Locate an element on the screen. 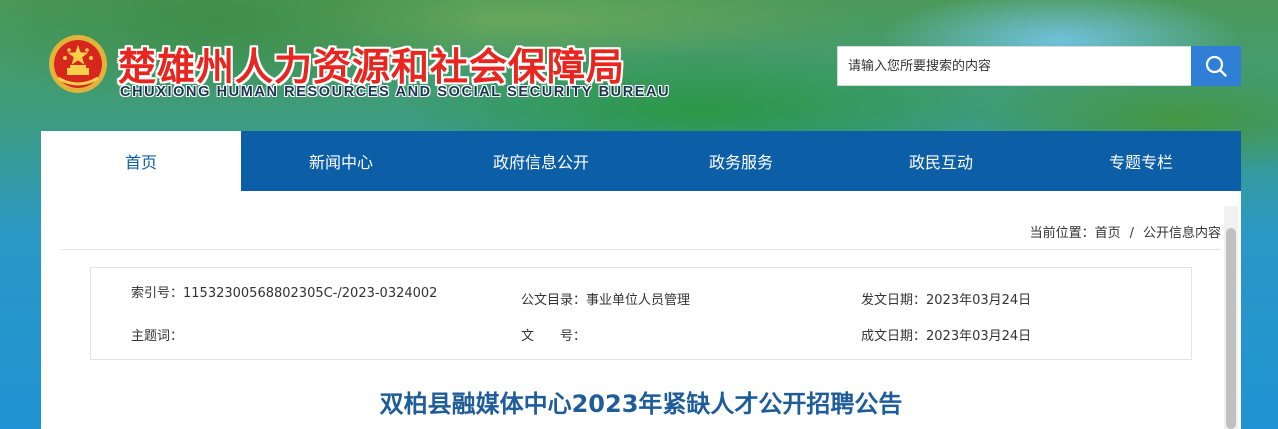 This screenshot has width=1278, height=429. meta-subject-label: 主题词： is located at coordinates (157, 336).